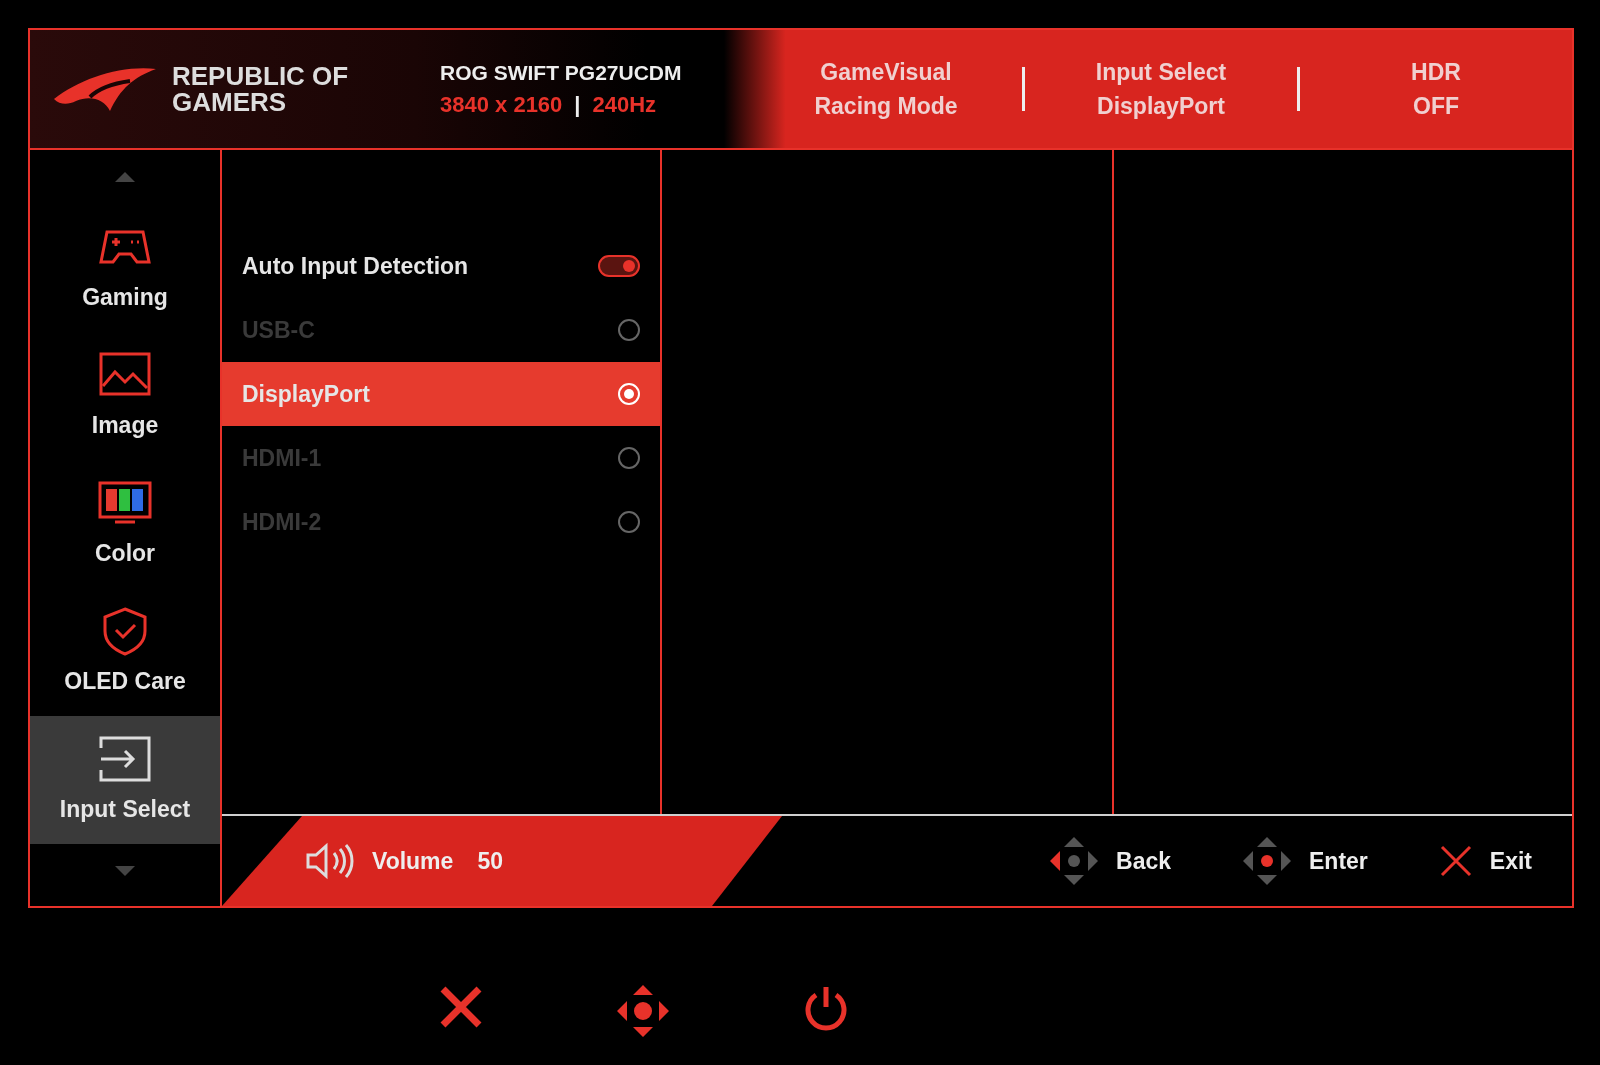 The image size is (1600, 1065). What do you see at coordinates (1161, 106) in the screenshot?
I see `status-value: DisplayPort` at bounding box center [1161, 106].